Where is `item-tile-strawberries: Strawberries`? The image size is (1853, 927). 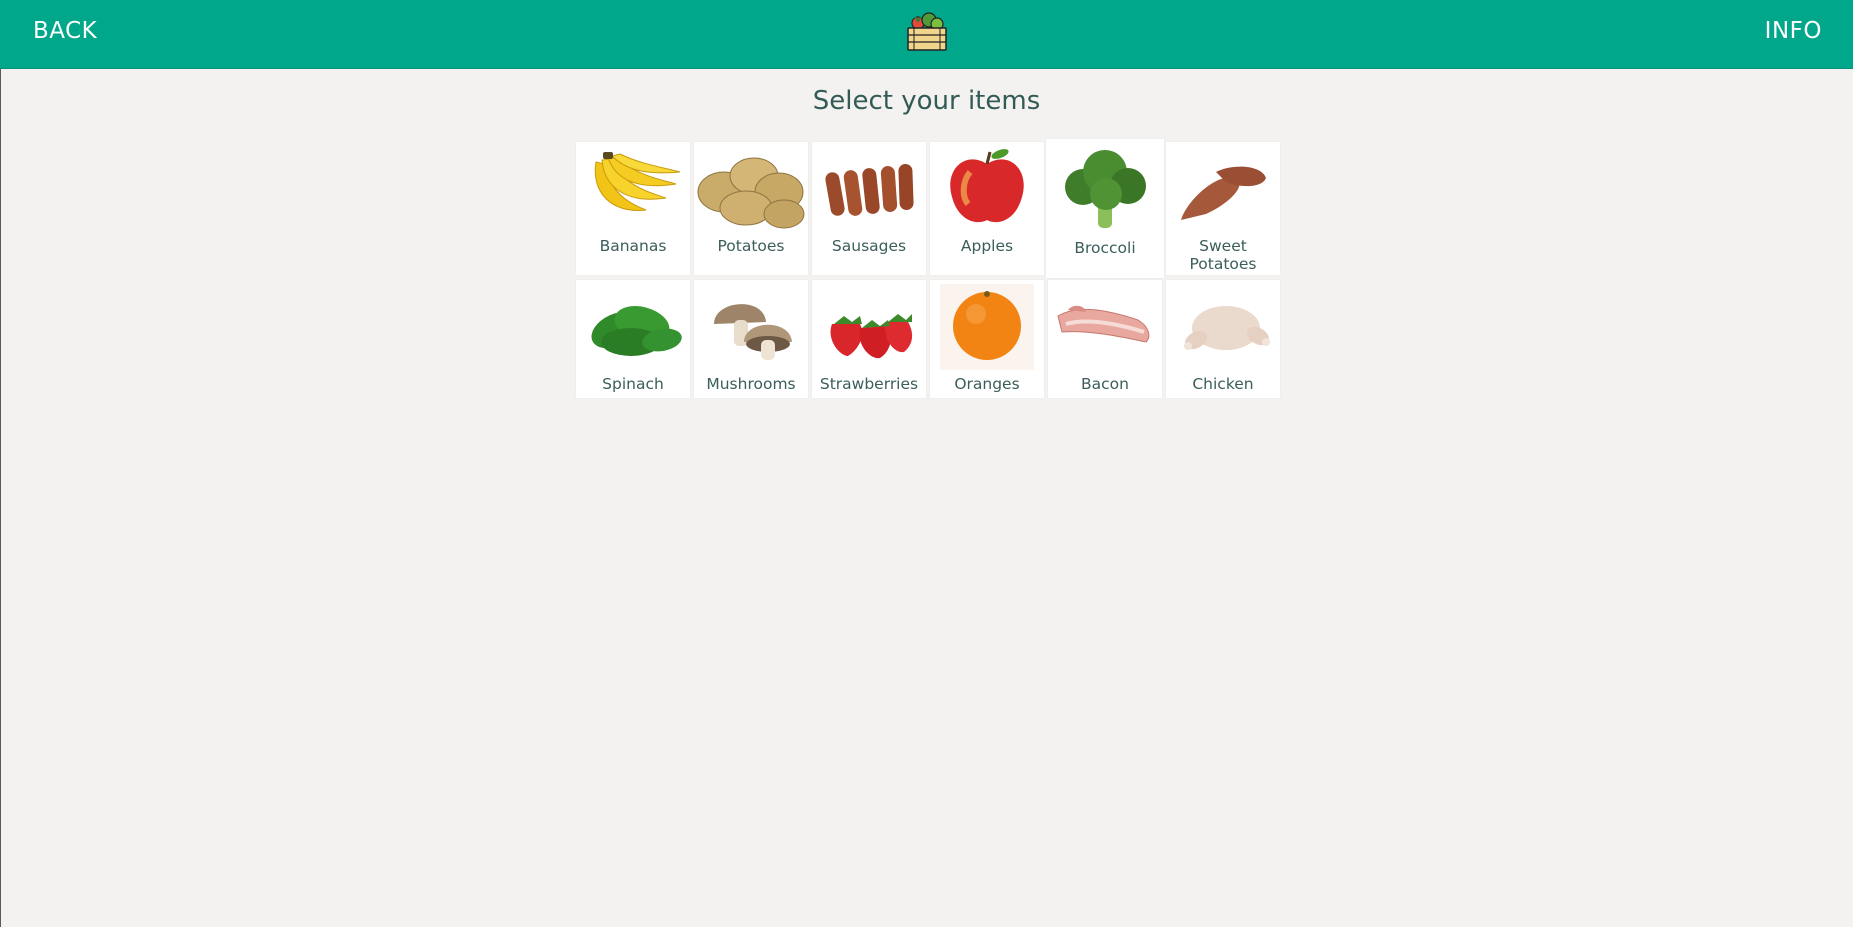
item-tile-strawberries: Strawberries is located at coordinates (869, 339).